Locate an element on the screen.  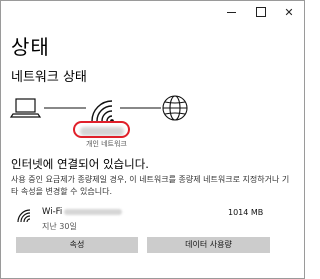
network-diagram is located at coordinates (98, 109).